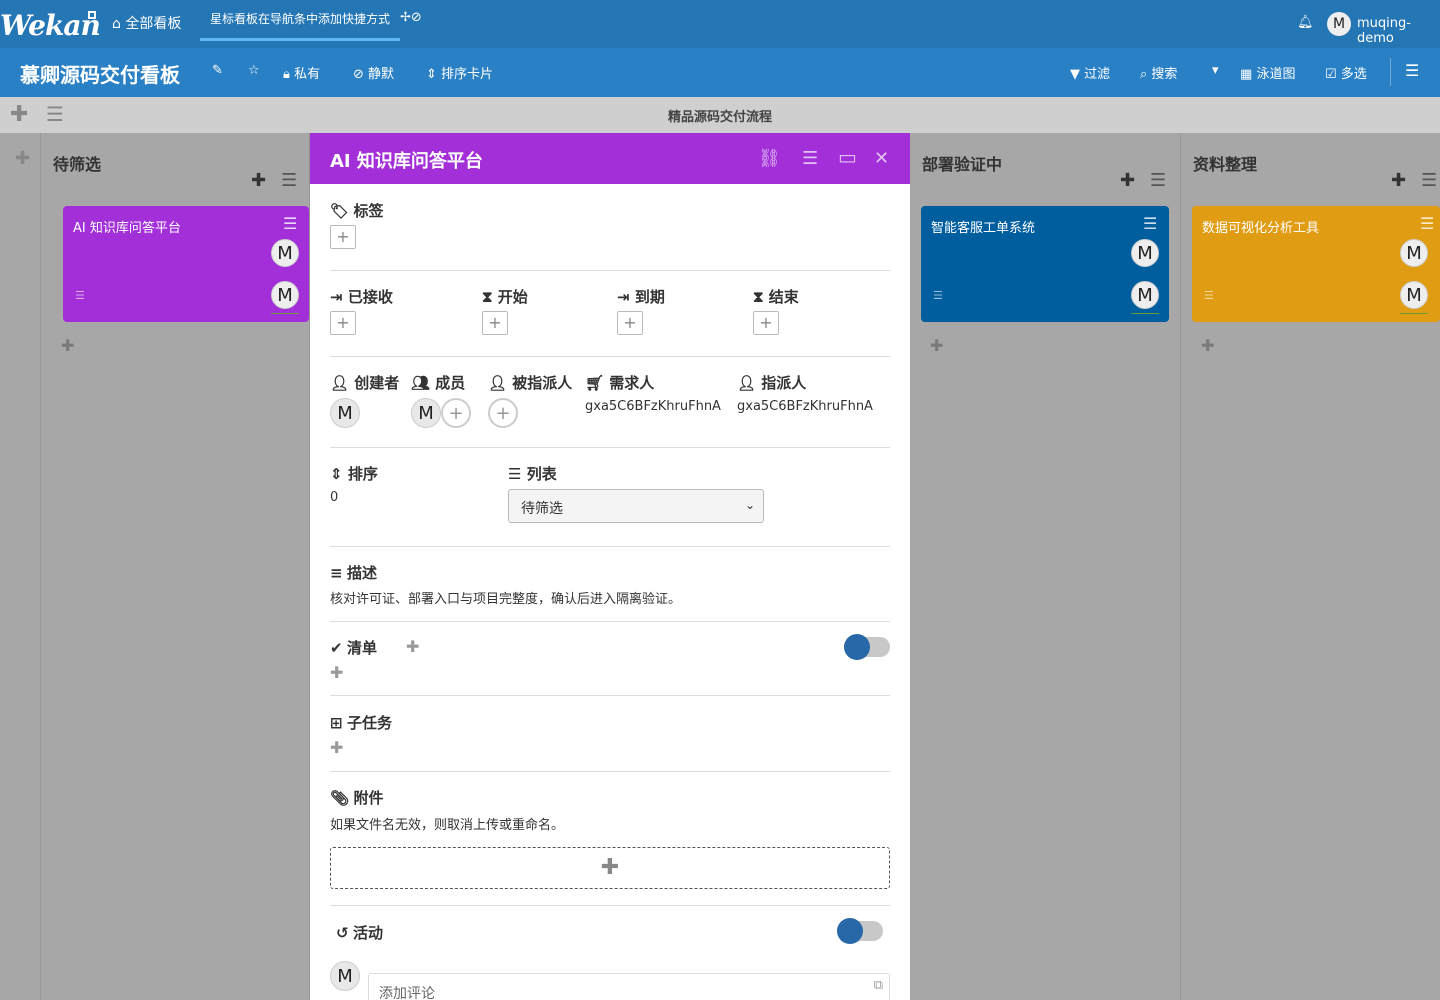  Describe the element at coordinates (426, 413) in the screenshot. I see `member-avatar: M` at that location.